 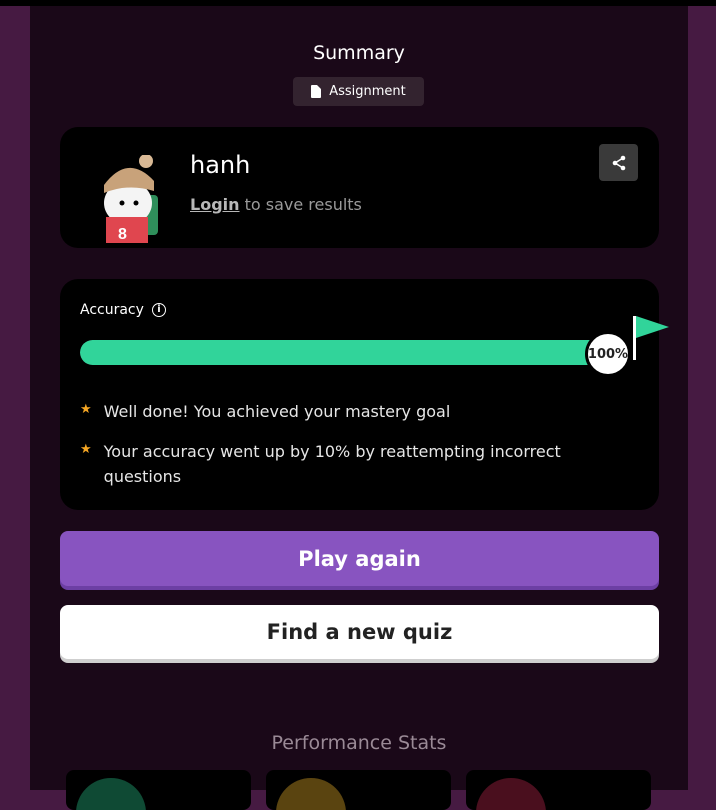 I want to click on document-icon, so click(x=316, y=91).